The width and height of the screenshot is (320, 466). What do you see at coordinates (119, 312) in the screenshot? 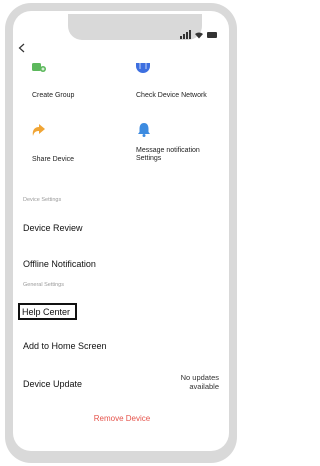
I see `help-center-row: Help Center` at bounding box center [119, 312].